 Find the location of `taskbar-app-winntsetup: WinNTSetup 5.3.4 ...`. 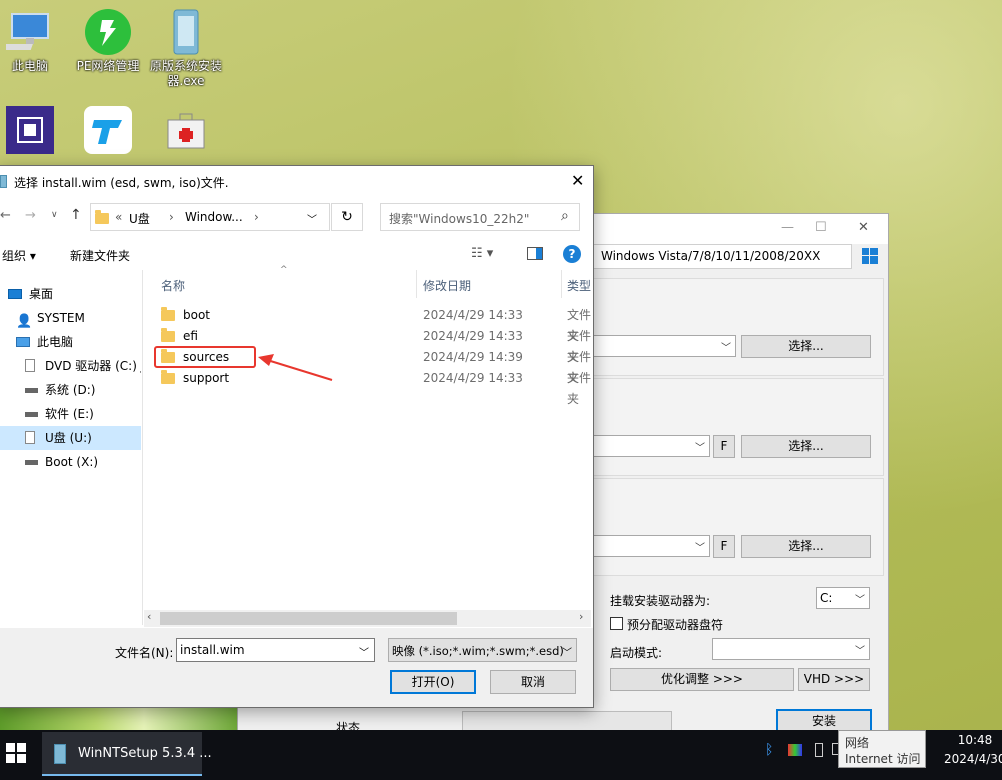

taskbar-app-winntsetup: WinNTSetup 5.3.4 ... is located at coordinates (127, 754).